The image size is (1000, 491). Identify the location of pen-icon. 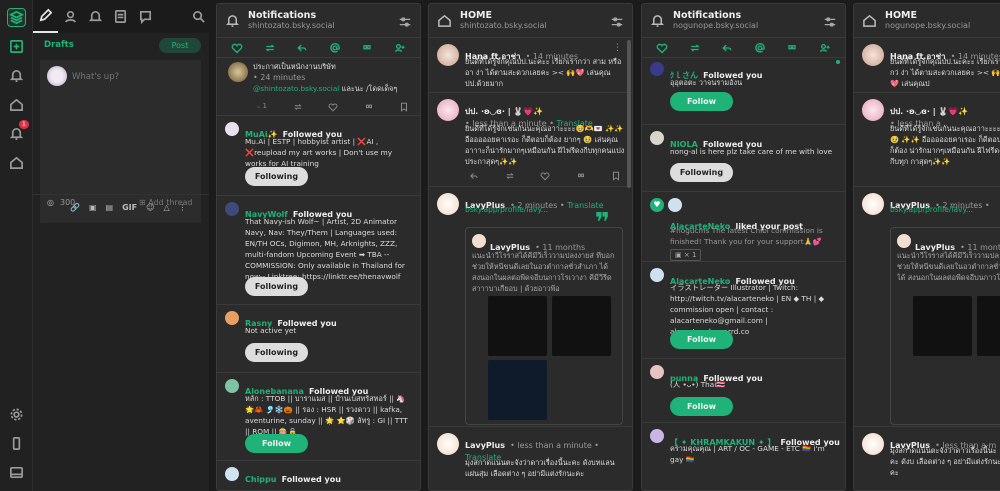
(45, 16).